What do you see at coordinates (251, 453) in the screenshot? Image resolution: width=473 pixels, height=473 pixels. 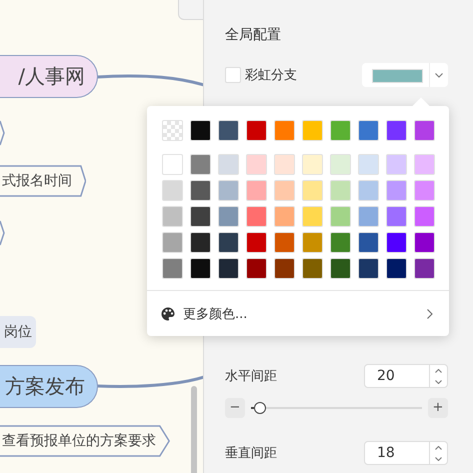 I see `field-label: 垂直间距` at bounding box center [251, 453].